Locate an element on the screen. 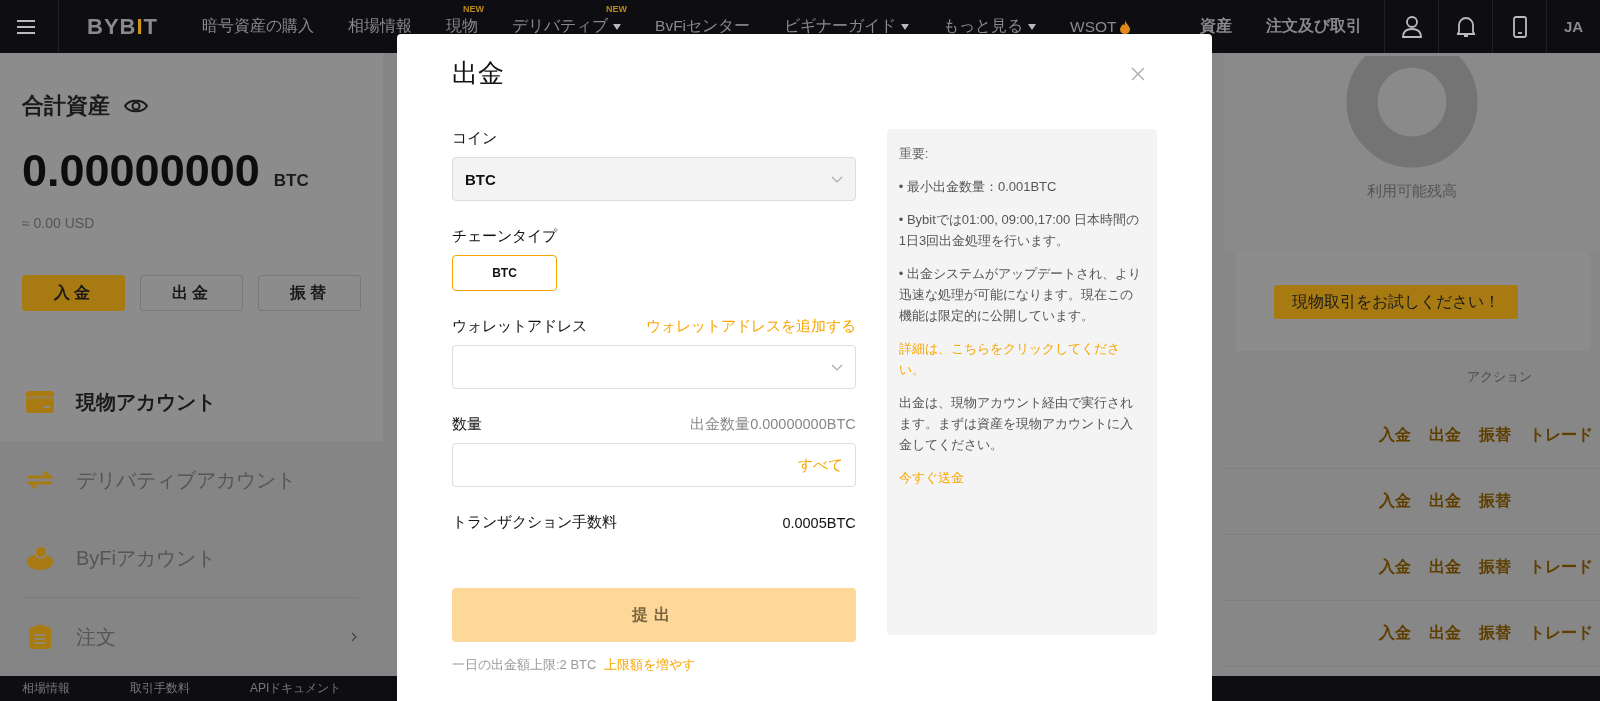 This screenshot has height=701, width=1600. phone-icon is located at coordinates (1519, 26).